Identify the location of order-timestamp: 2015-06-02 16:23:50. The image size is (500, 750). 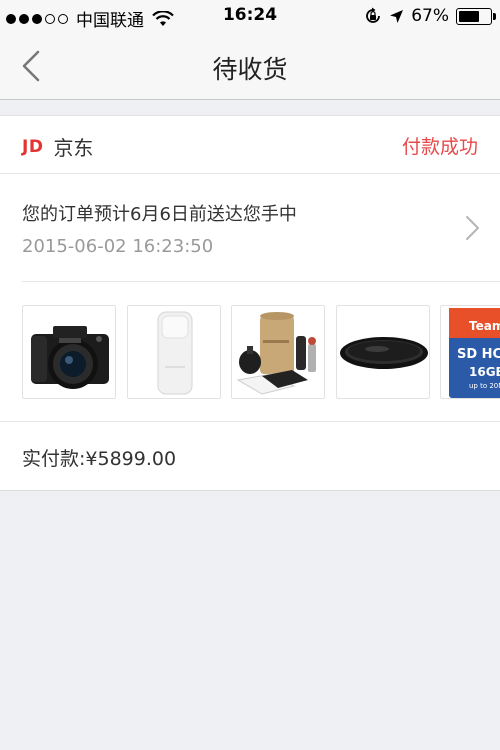
(118, 246).